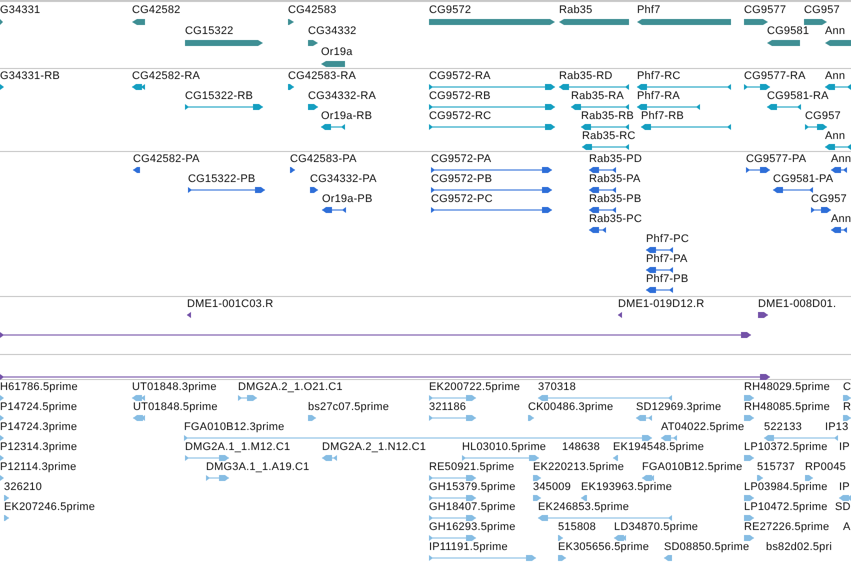 Image resolution: width=851 pixels, height=562 pixels. What do you see at coordinates (462, 199) in the screenshot?
I see `feature-label: CG9572-PC` at bounding box center [462, 199].